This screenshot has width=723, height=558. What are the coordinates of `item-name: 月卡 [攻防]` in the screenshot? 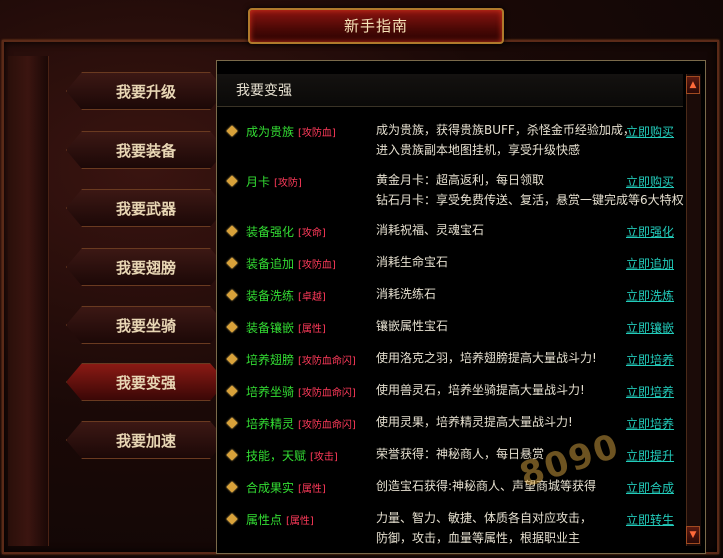 It's located at (274, 182).